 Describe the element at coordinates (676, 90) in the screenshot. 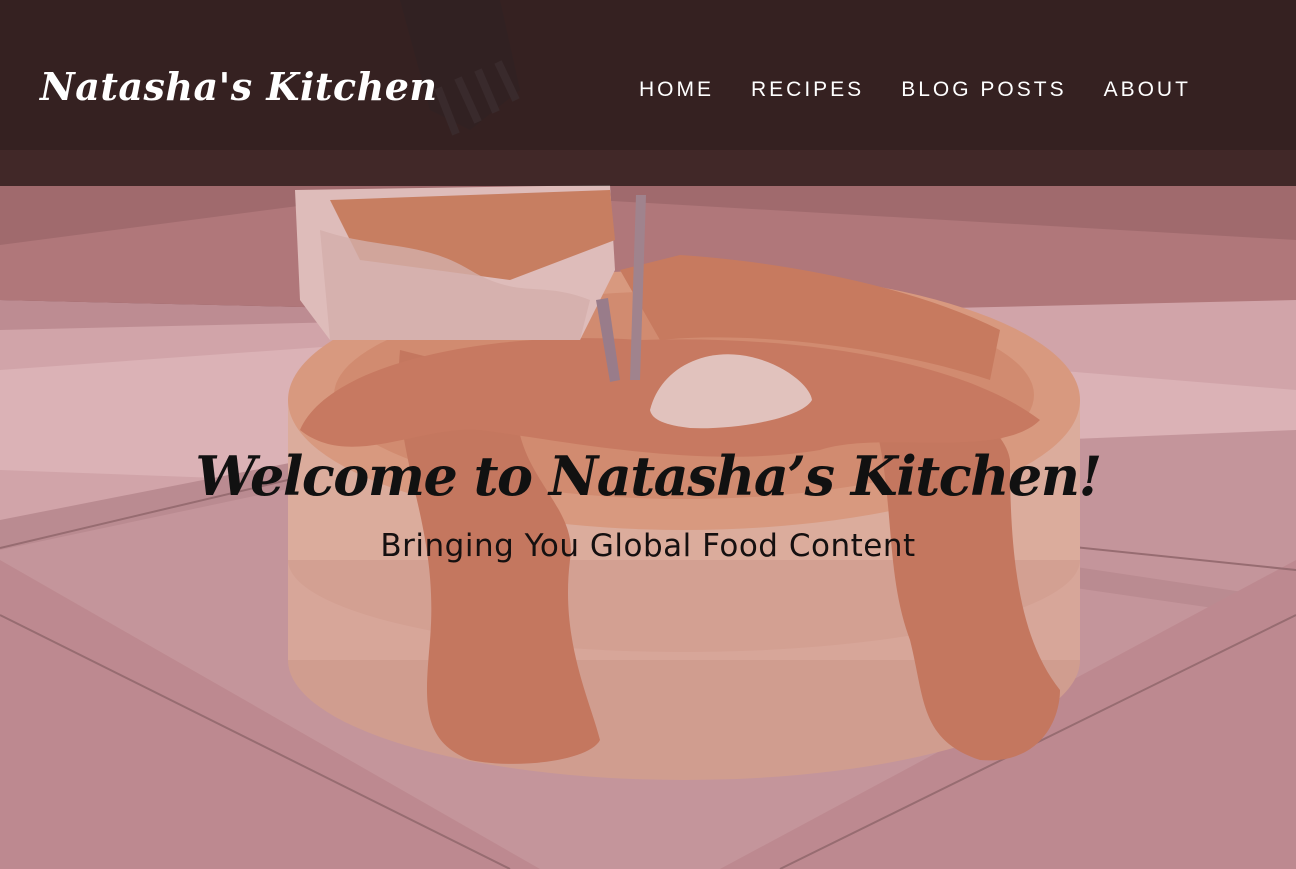

I see `nav-home-link: HOME` at that location.